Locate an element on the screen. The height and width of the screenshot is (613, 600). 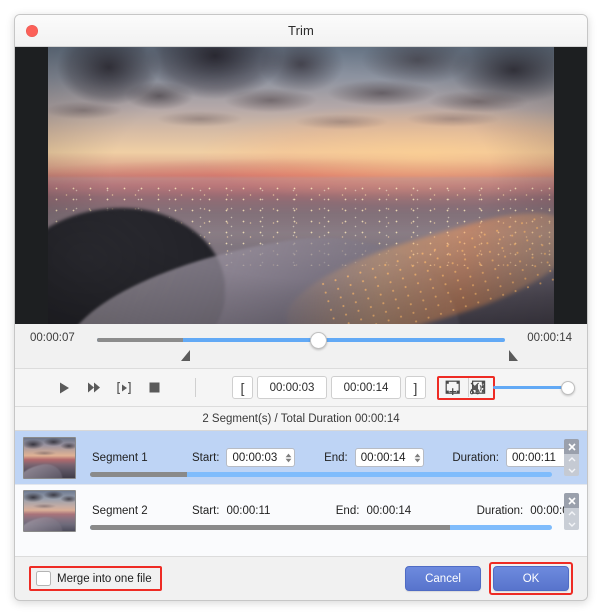
trim-time-fields: [ 00:00:03 00:00:14 ] is located at coordinates (329, 387).